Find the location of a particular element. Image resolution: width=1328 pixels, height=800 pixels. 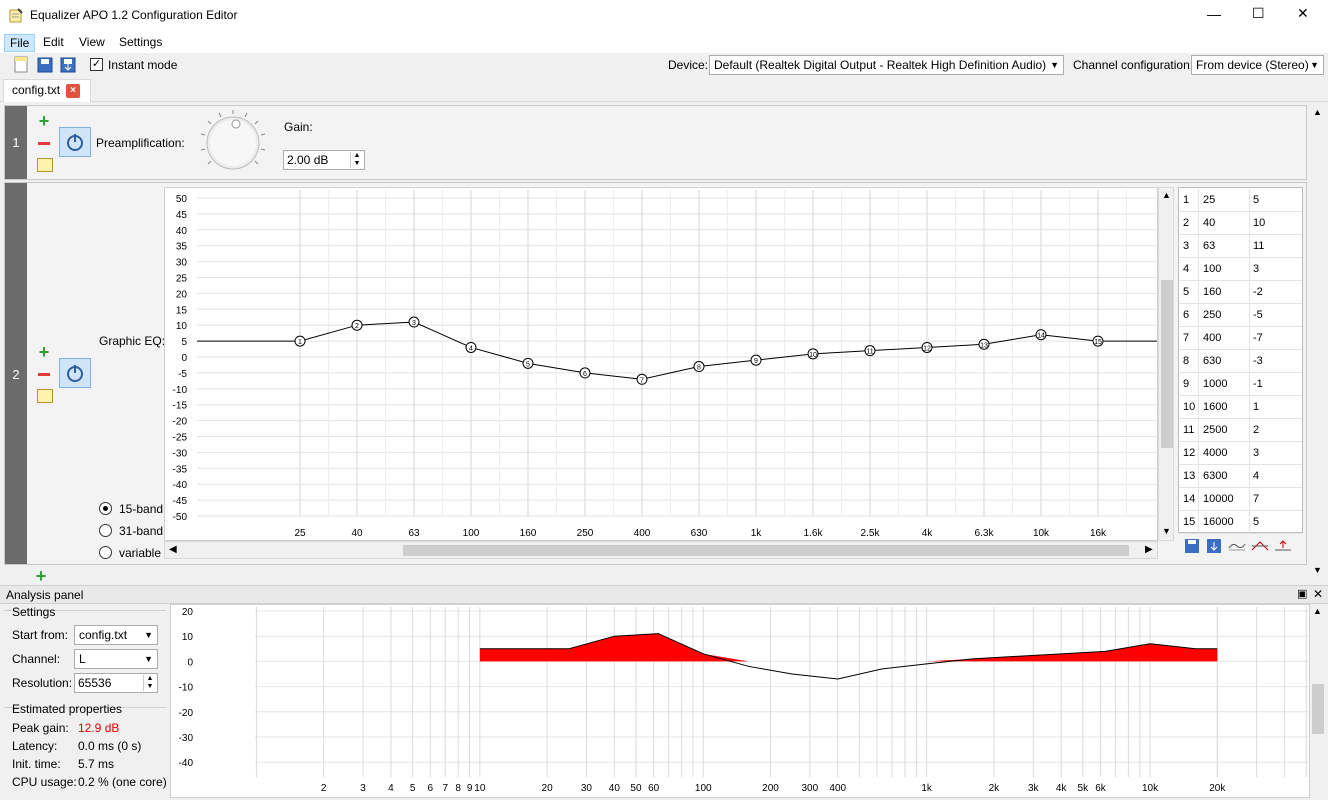

tab-config: config.txt × is located at coordinates (47, 90).